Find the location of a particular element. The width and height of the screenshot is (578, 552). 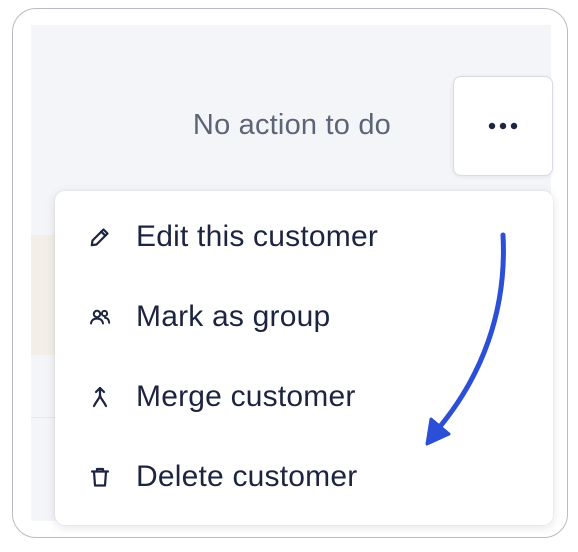

menu-item-mark-as-group: Mark as group is located at coordinates (304, 317).